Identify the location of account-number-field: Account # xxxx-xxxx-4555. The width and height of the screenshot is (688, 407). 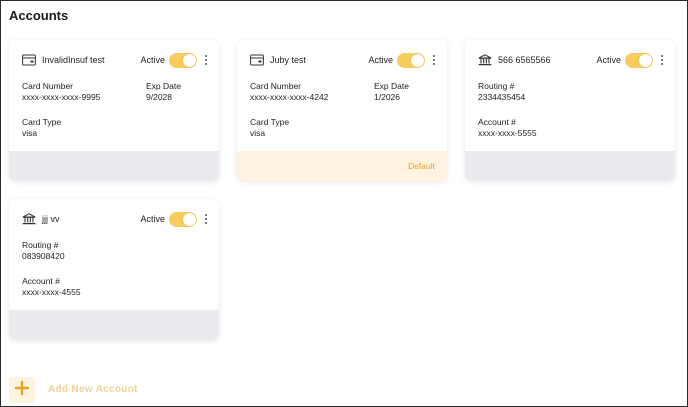
(51, 287).